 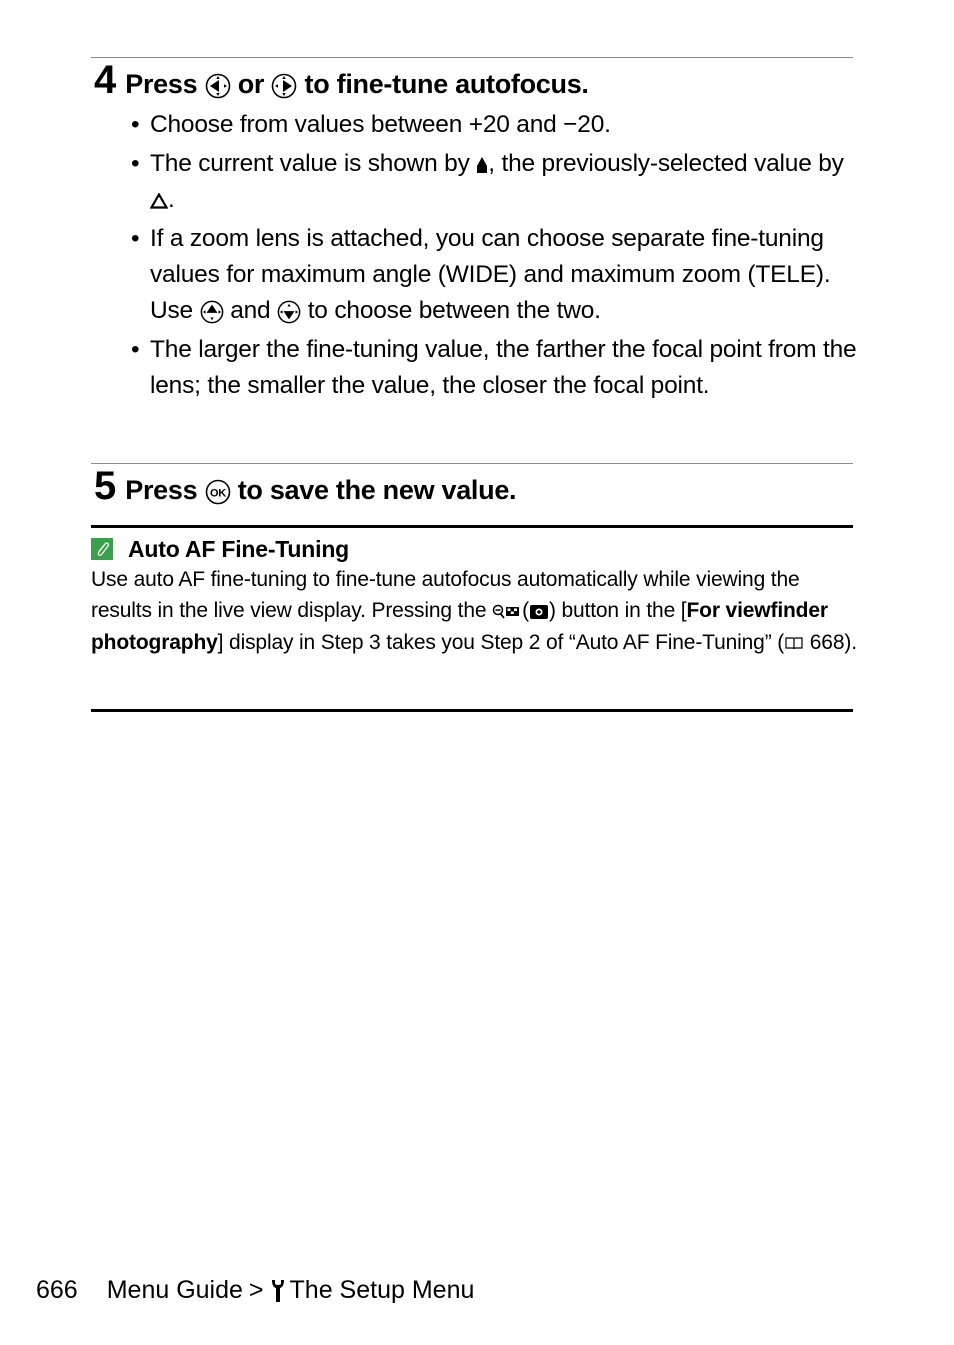 I want to click on multi-selector-down-icon, so click(x=289, y=312).